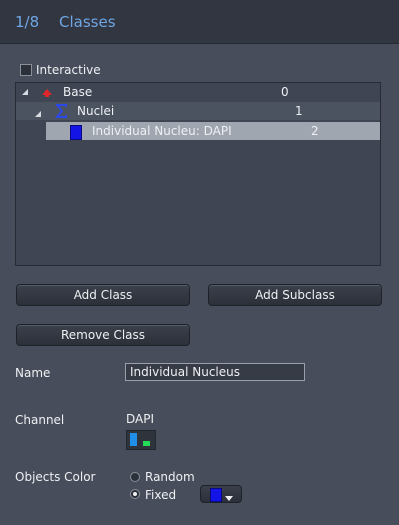 The height and width of the screenshot is (525, 399). Describe the element at coordinates (161, 495) in the screenshot. I see `fixed-label: Fixed` at that location.